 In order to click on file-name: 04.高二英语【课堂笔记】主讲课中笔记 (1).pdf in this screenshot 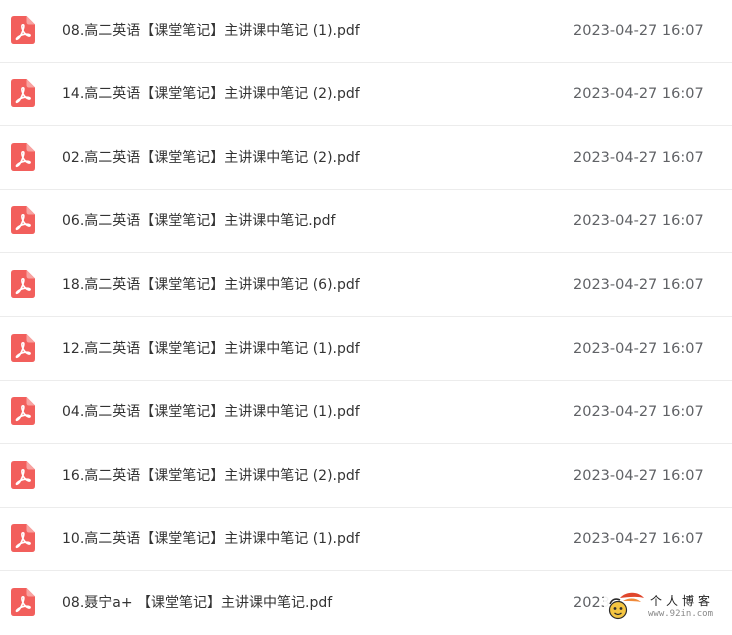, I will do `click(211, 412)`.